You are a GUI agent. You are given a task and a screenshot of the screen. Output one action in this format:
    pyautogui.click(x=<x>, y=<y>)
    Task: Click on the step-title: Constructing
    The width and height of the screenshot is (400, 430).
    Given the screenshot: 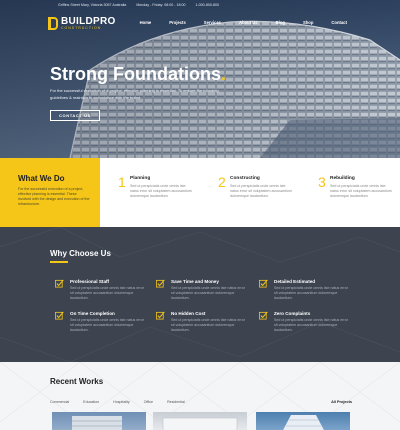 What is the action you would take?
    pyautogui.click(x=245, y=178)
    